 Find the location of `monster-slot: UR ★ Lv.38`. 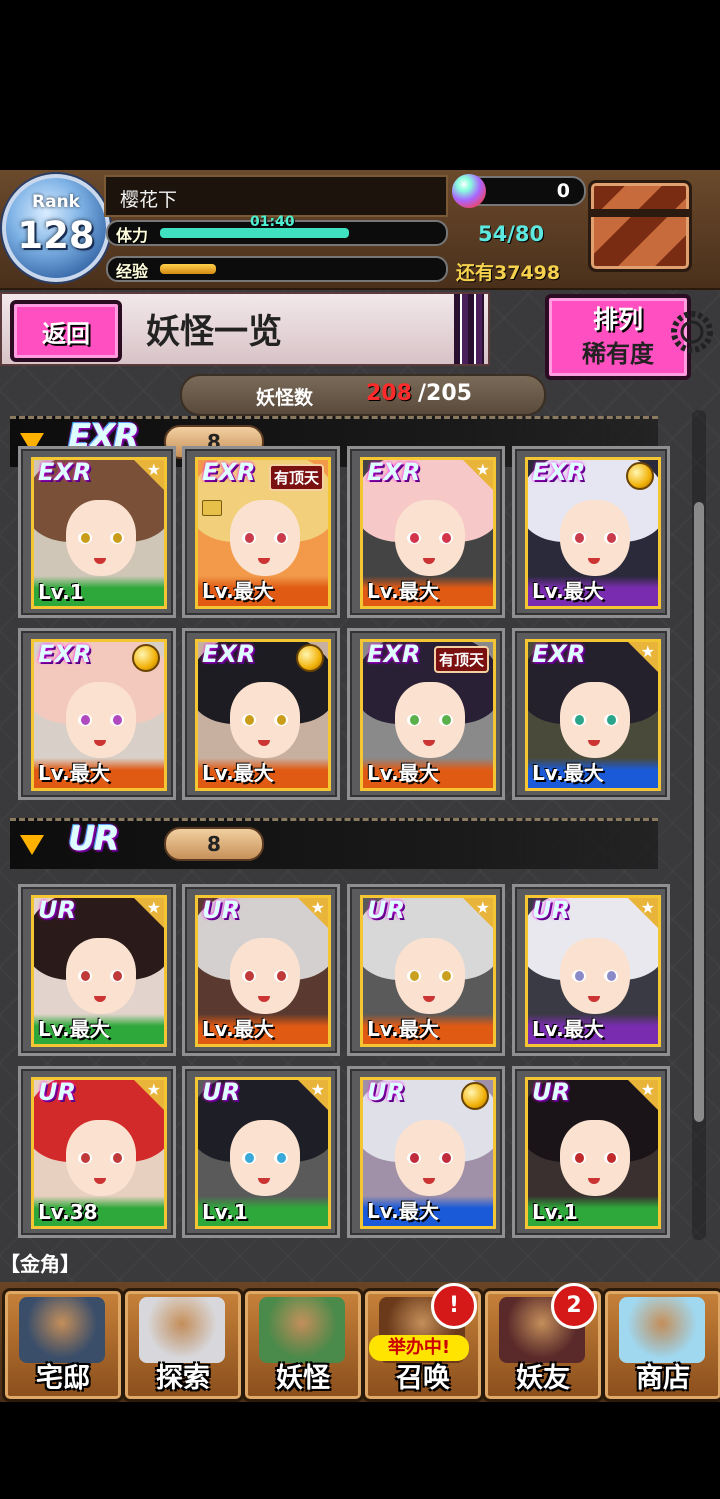

monster-slot: UR ★ Lv.38 is located at coordinates (97, 1152).